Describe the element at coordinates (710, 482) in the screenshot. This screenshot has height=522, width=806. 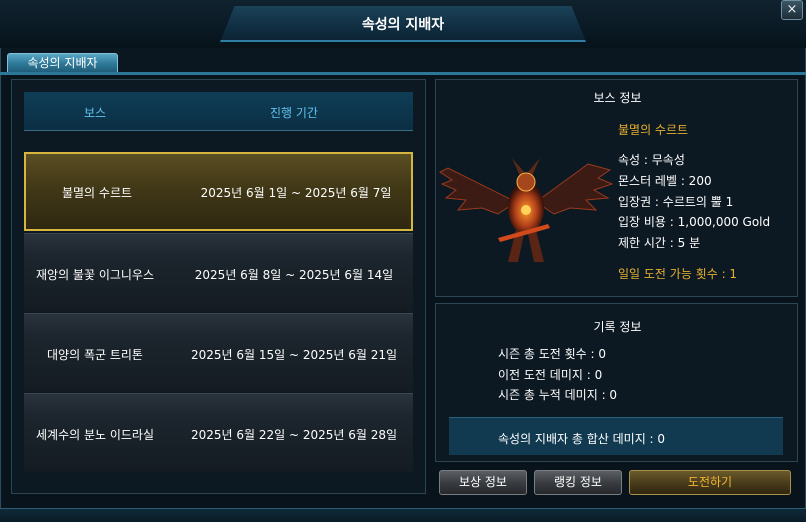
I see `challenge-button: 도전하기` at that location.